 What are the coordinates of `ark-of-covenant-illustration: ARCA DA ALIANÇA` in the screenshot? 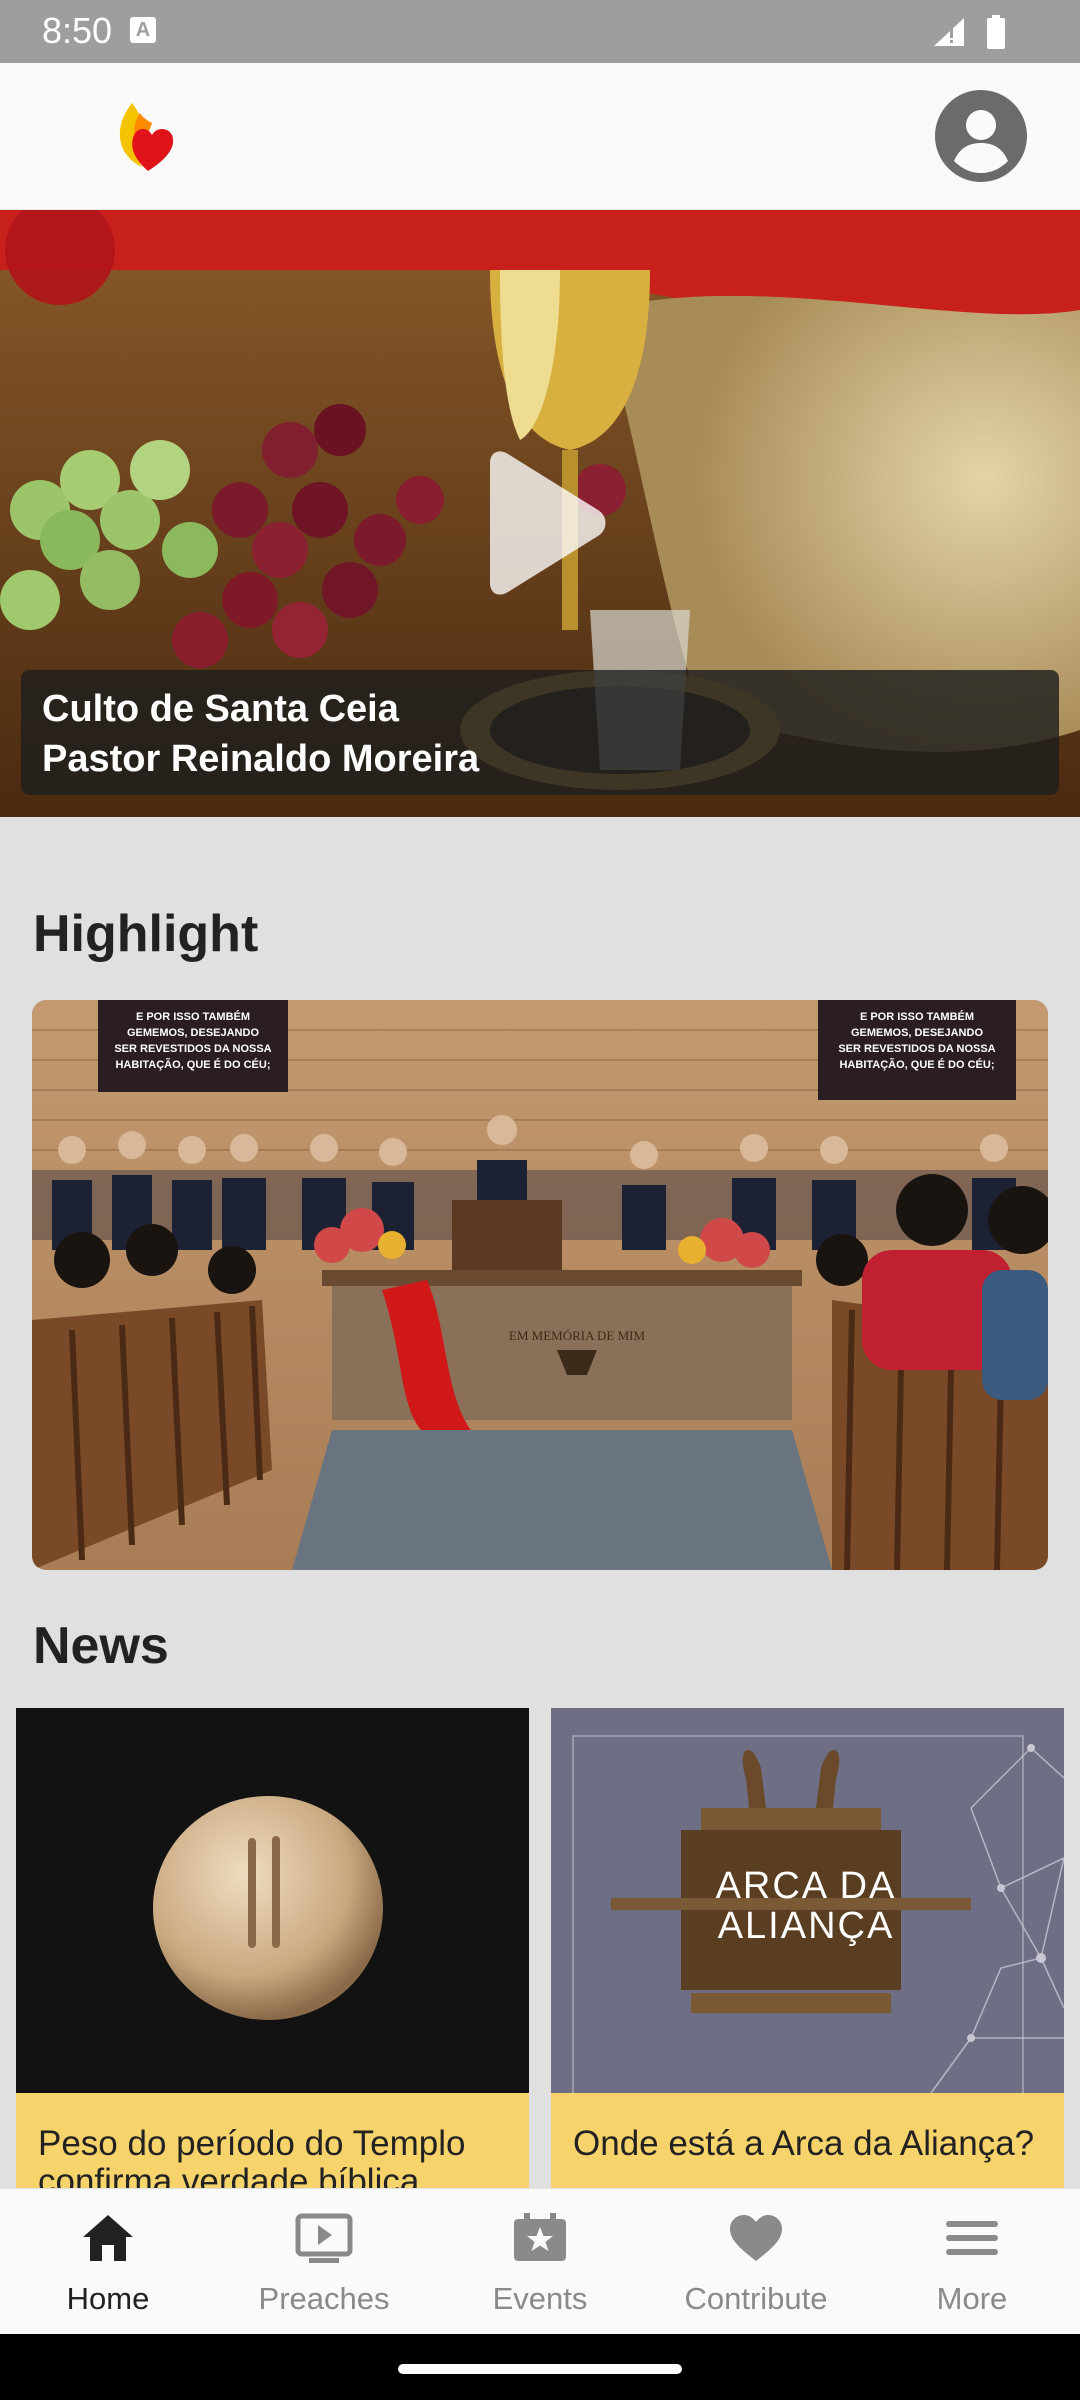 It's located at (807, 1900).